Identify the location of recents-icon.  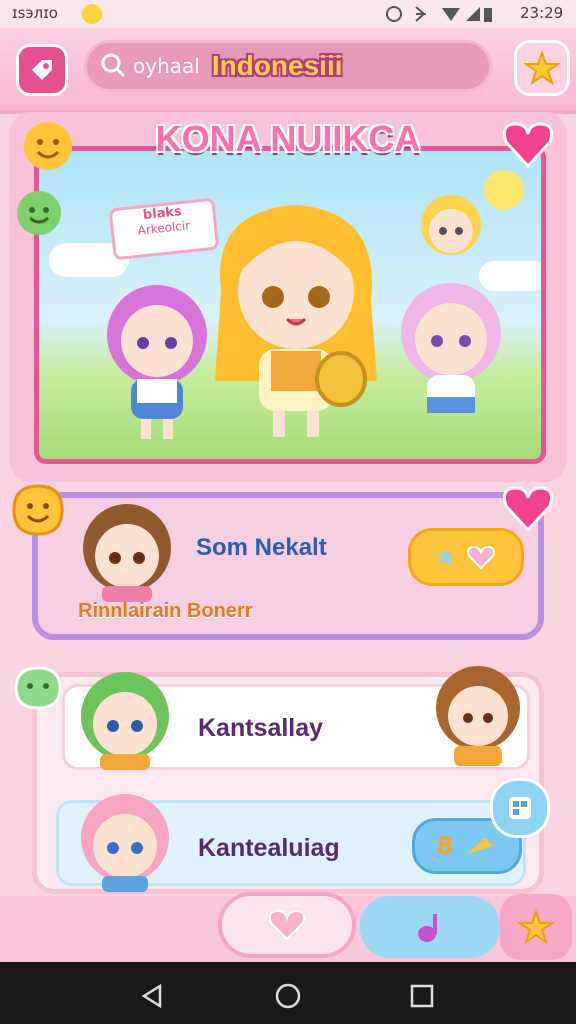
(422, 996).